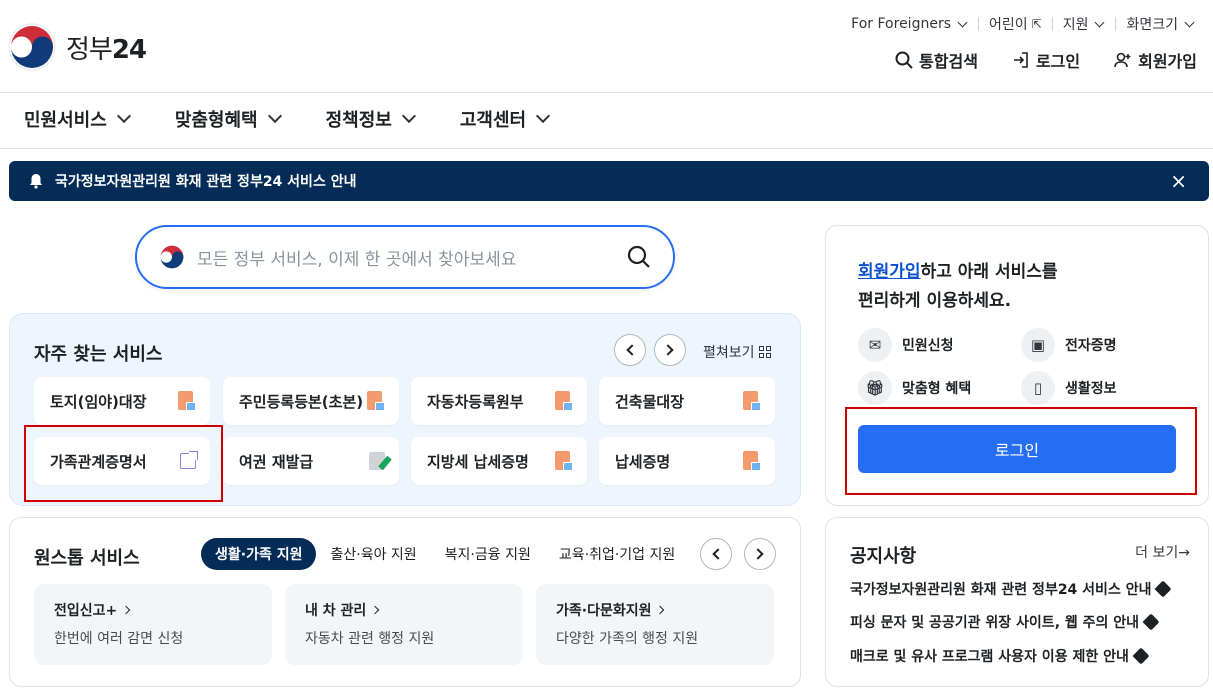 Image resolution: width=1213 pixels, height=693 pixels. Describe the element at coordinates (1000, 656) in the screenshot. I see `notice-item: 매크로 및 유사 프로그램 사용자 이용 제한 안내` at that location.